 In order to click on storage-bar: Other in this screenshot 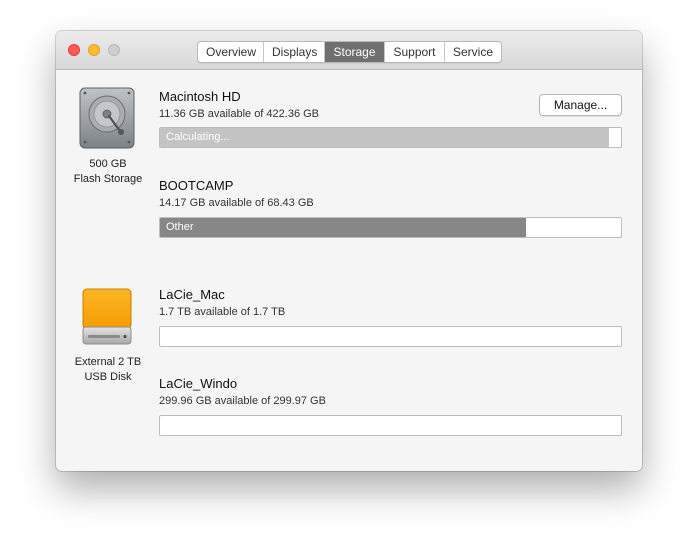, I will do `click(390, 227)`.